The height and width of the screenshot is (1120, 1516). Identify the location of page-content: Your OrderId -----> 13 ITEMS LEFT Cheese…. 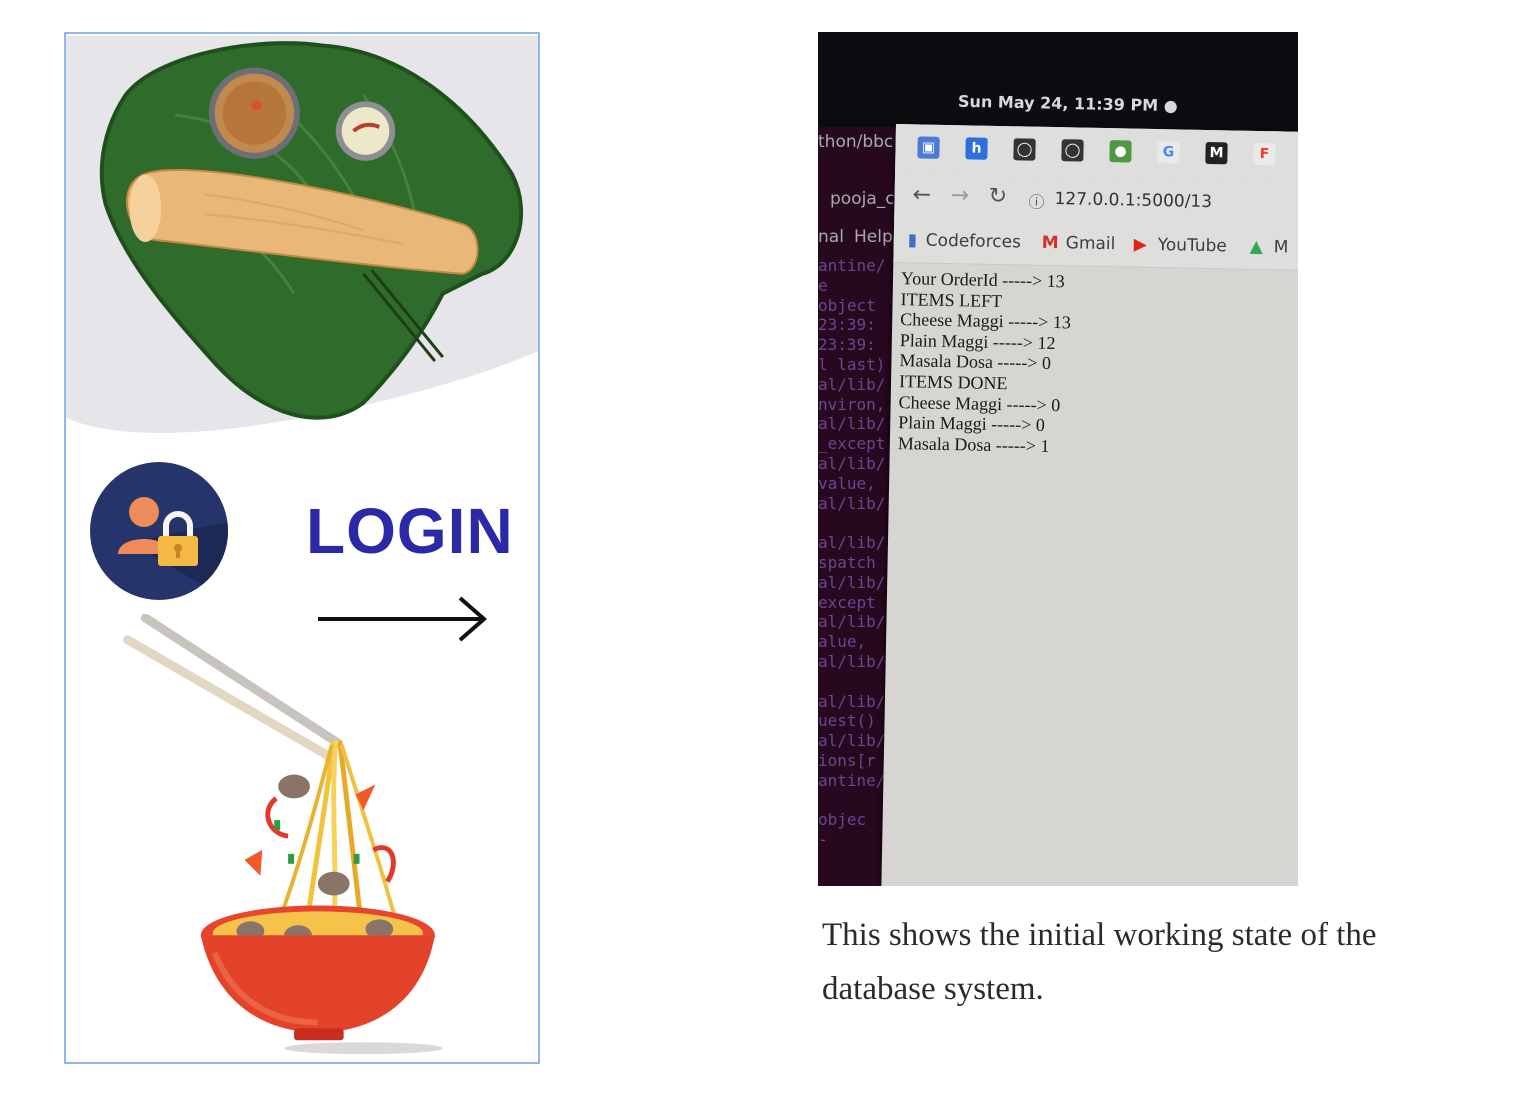
(1098, 364).